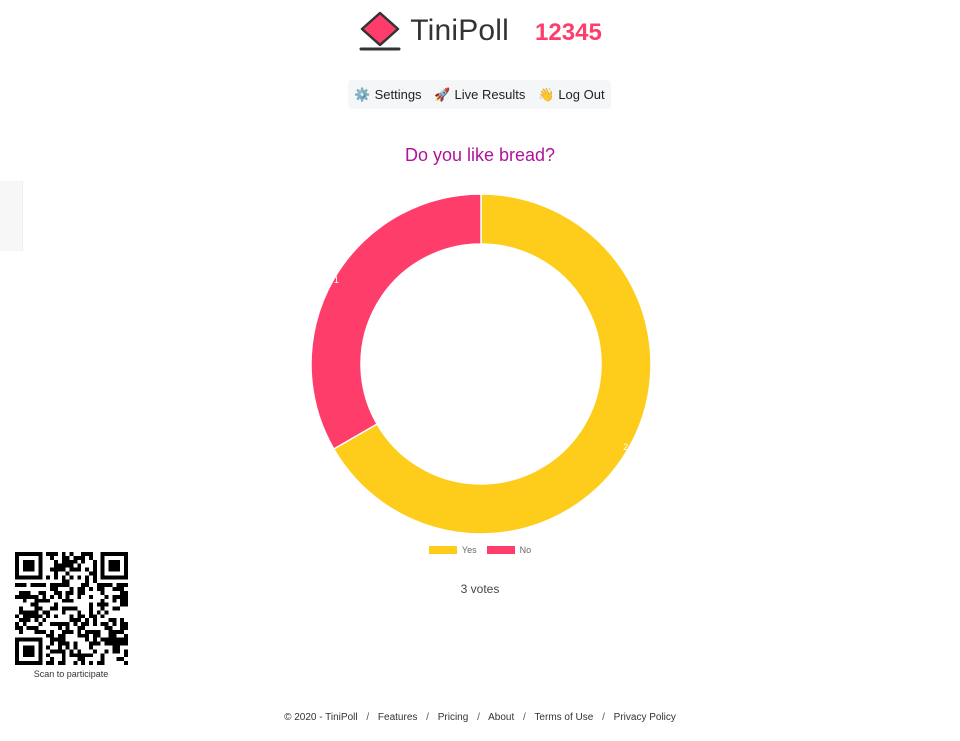 This screenshot has width=960, height=741. I want to click on nav-live-results: 🚀 Live Results, so click(479, 95).